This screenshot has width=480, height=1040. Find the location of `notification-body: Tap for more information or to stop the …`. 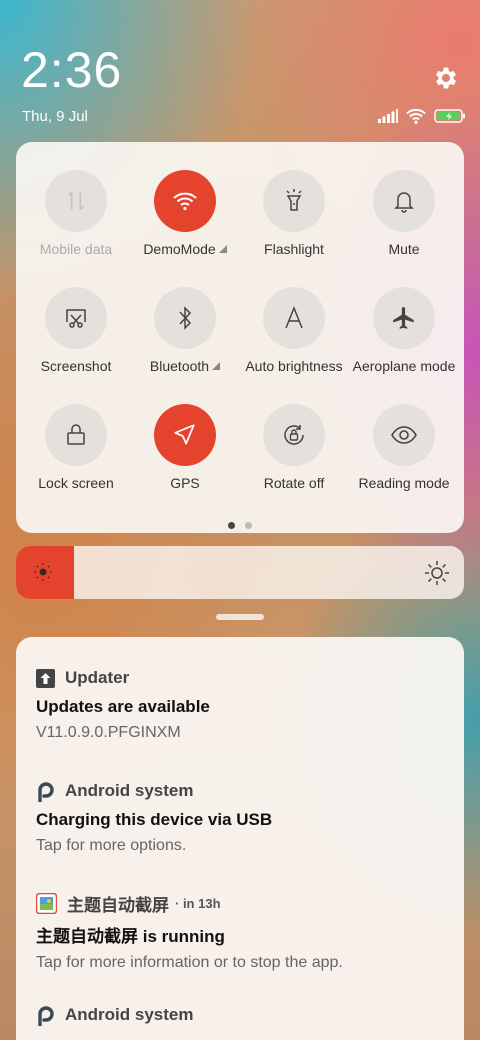

notification-body: Tap for more information or to stop the … is located at coordinates (189, 962).